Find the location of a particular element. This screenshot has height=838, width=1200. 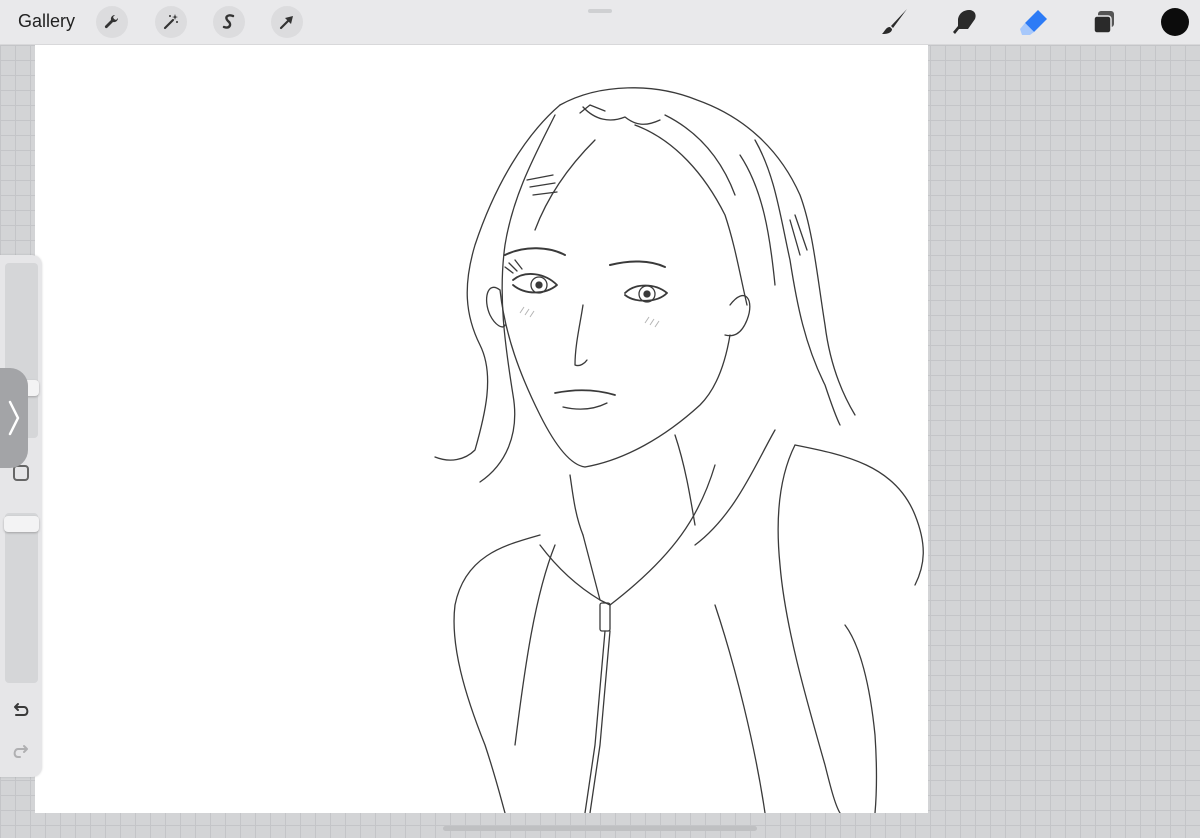

left-sidebar is located at coordinates (21, 516).